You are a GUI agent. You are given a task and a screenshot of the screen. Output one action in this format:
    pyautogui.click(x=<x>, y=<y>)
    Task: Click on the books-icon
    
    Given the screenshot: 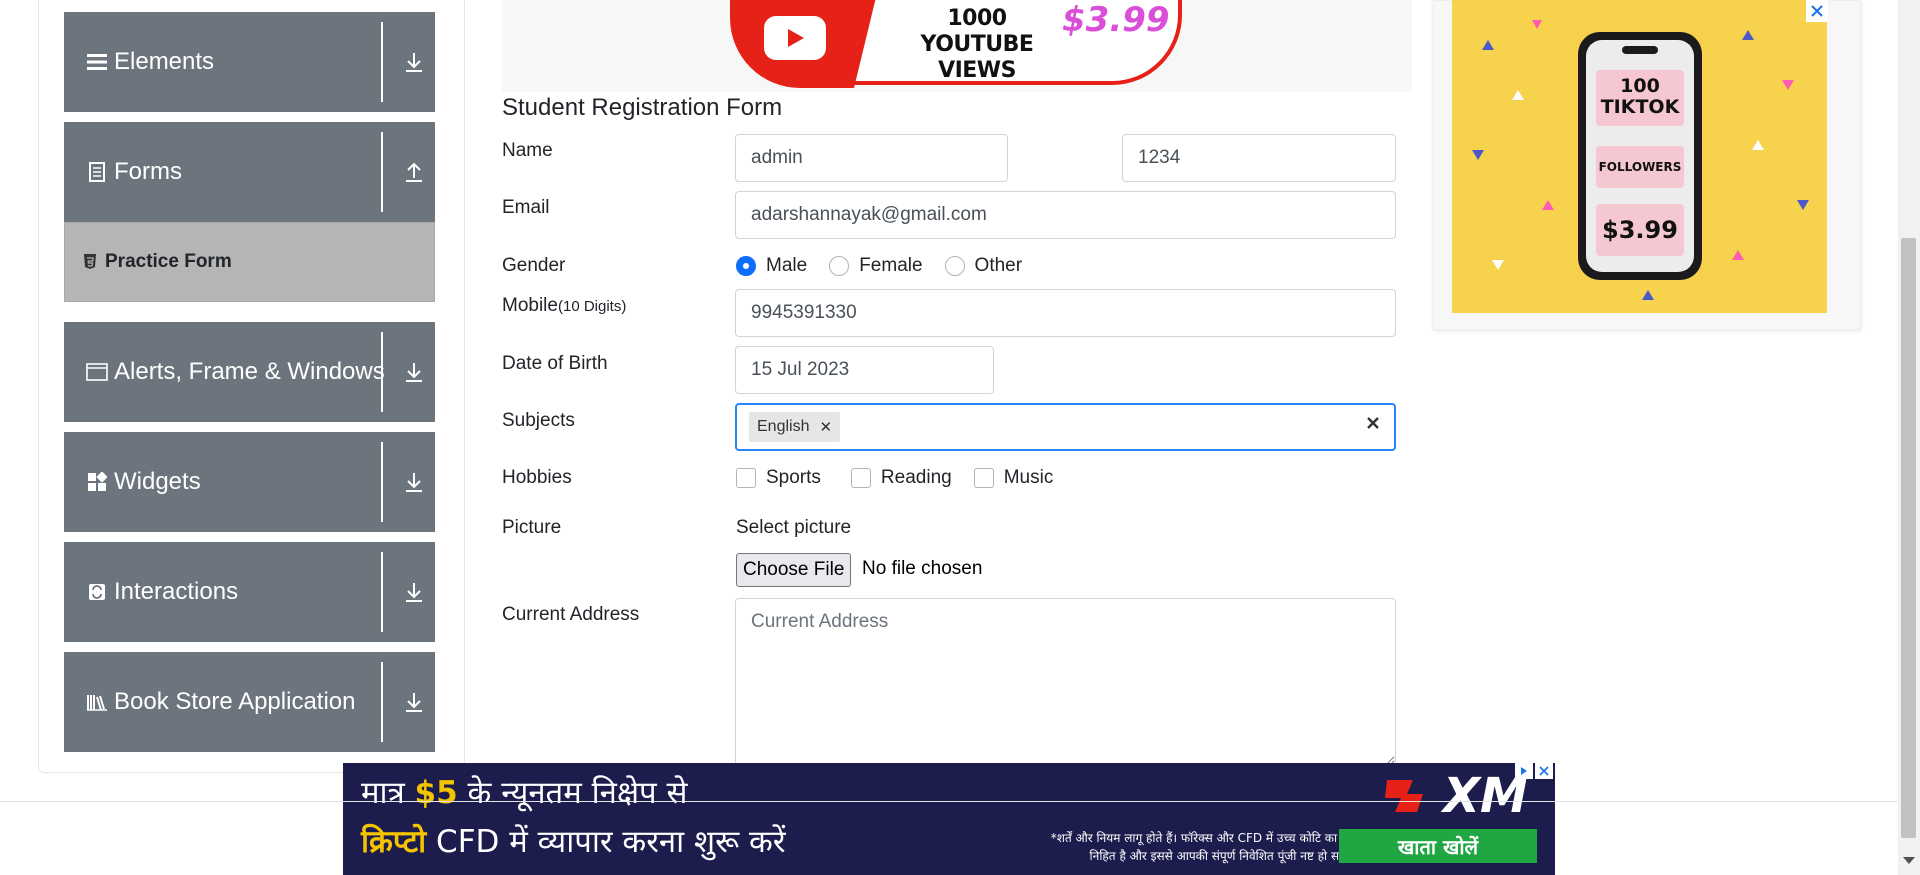 What is the action you would take?
    pyautogui.click(x=97, y=702)
    